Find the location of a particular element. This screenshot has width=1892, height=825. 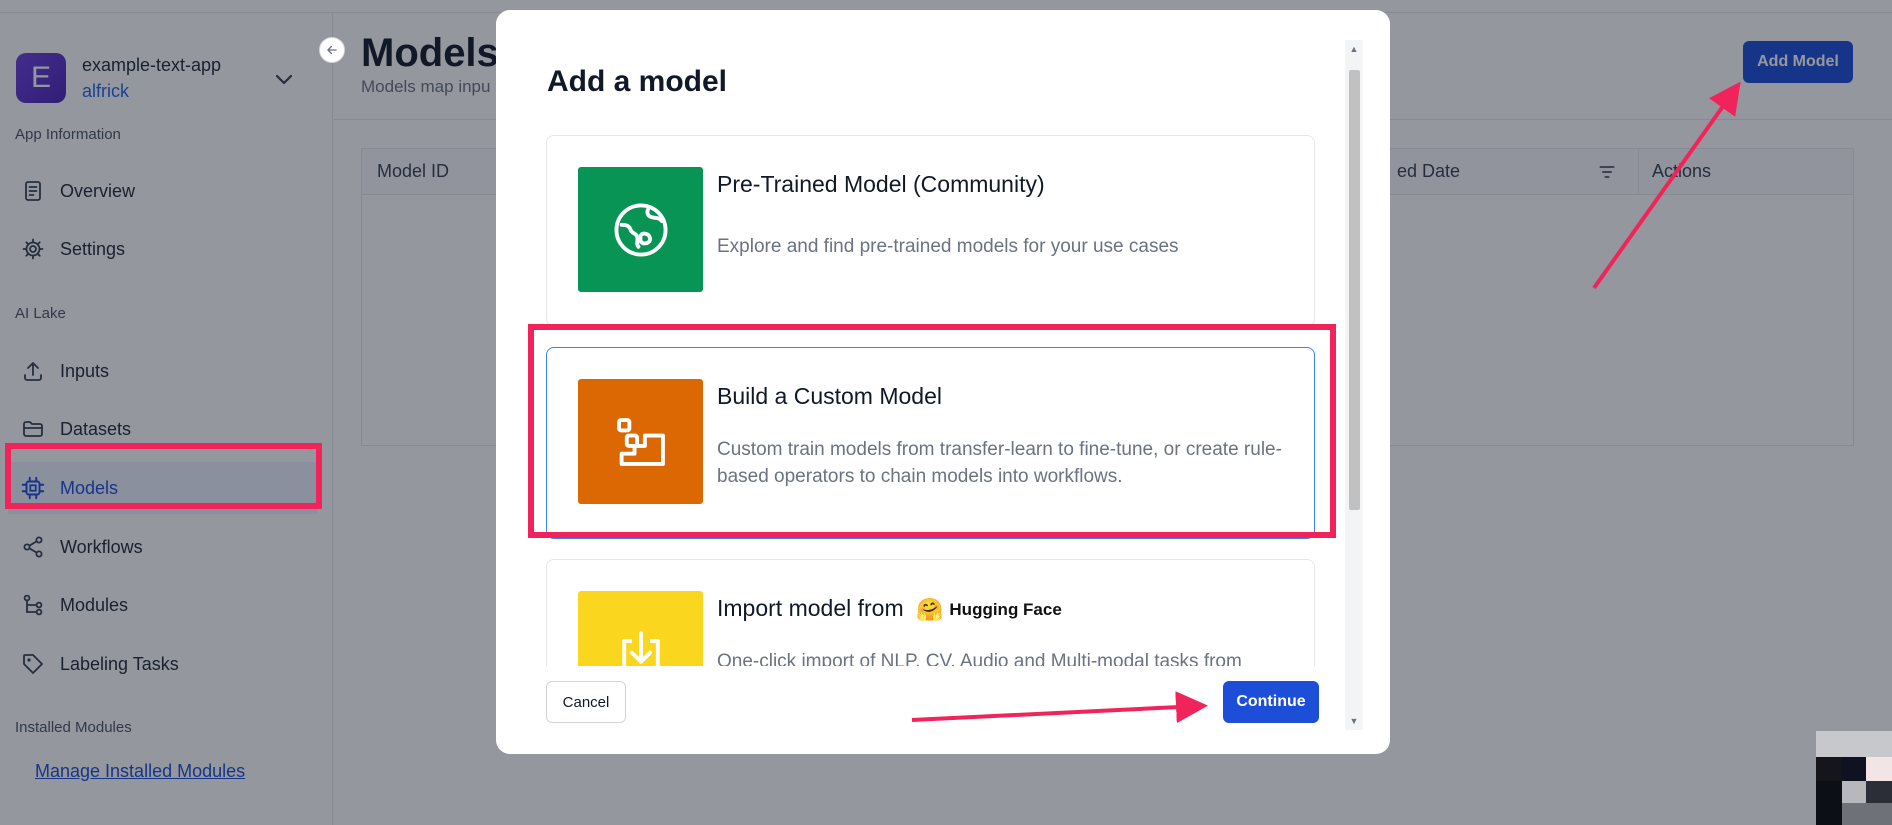

continue-button: Continue is located at coordinates (1271, 702).